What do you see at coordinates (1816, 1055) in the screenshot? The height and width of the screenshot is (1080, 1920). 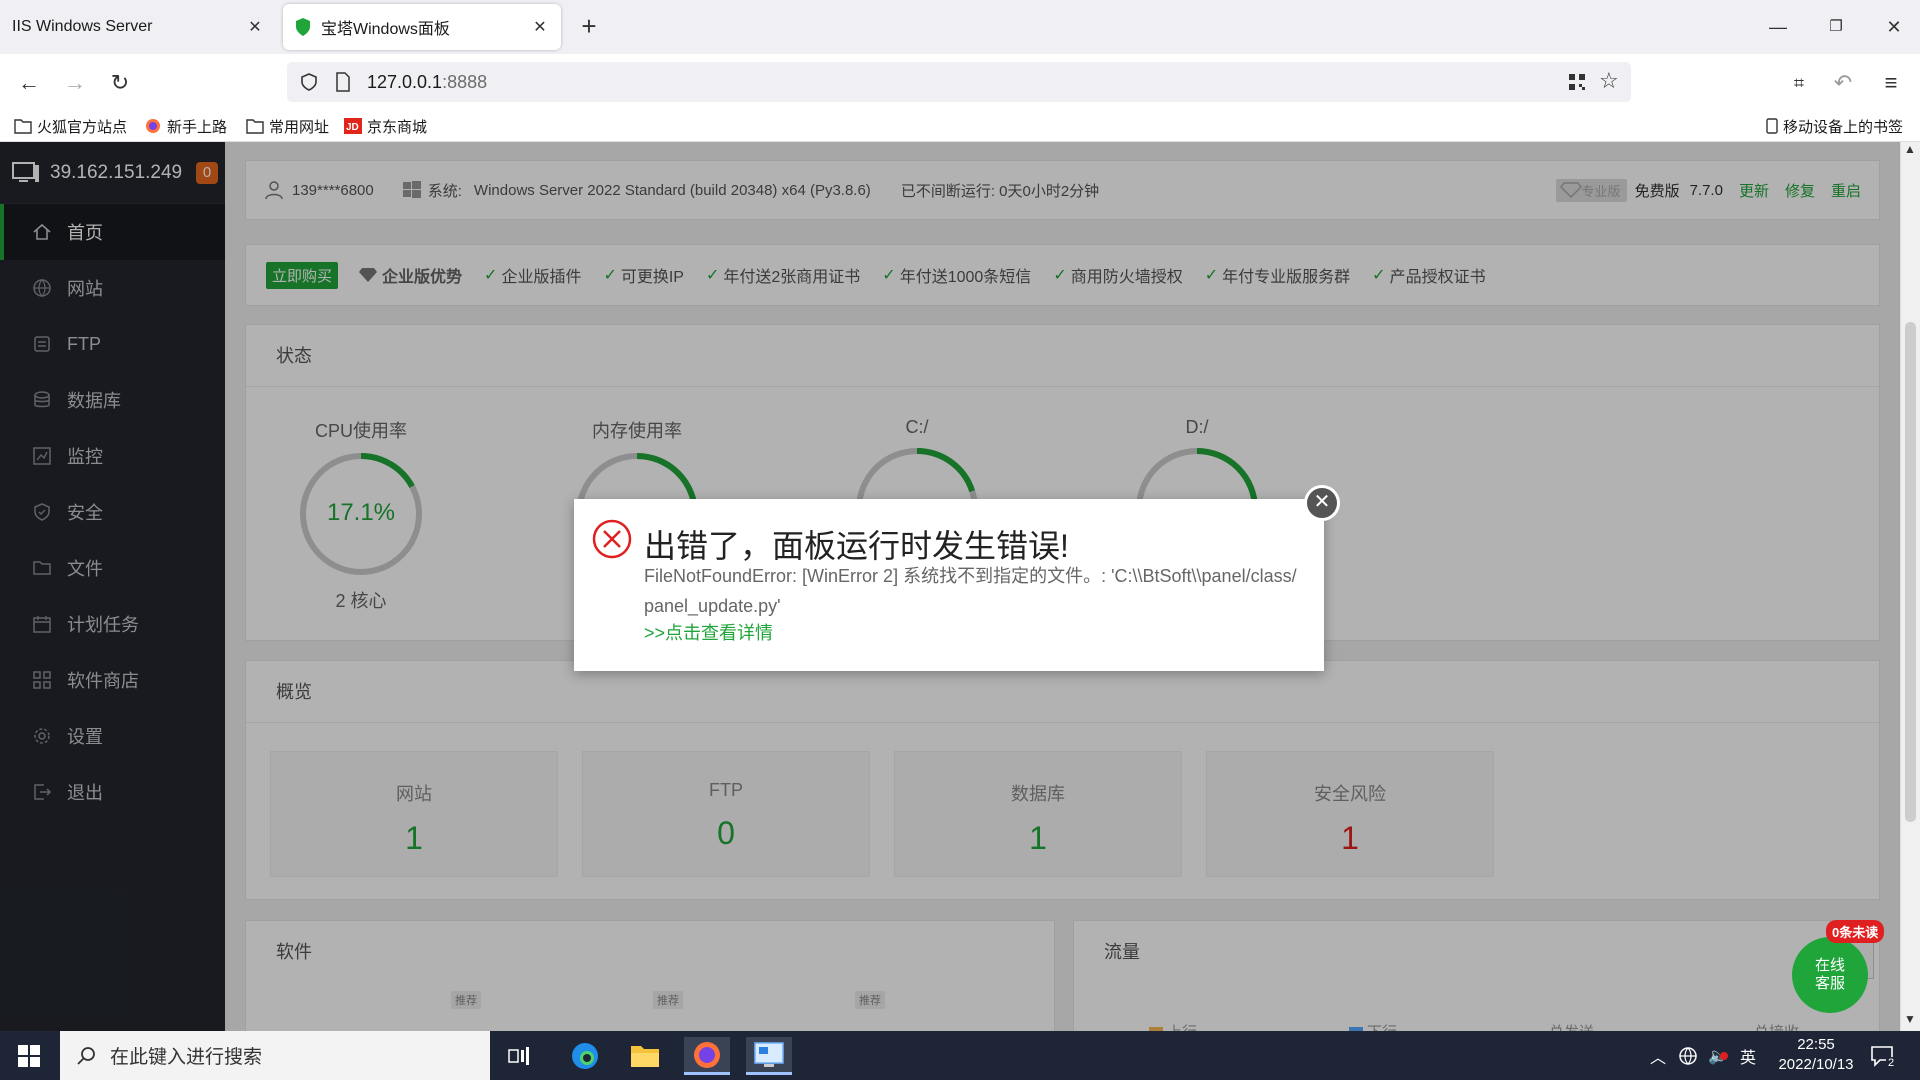 I see `clock: 22:55 2022/10/13` at bounding box center [1816, 1055].